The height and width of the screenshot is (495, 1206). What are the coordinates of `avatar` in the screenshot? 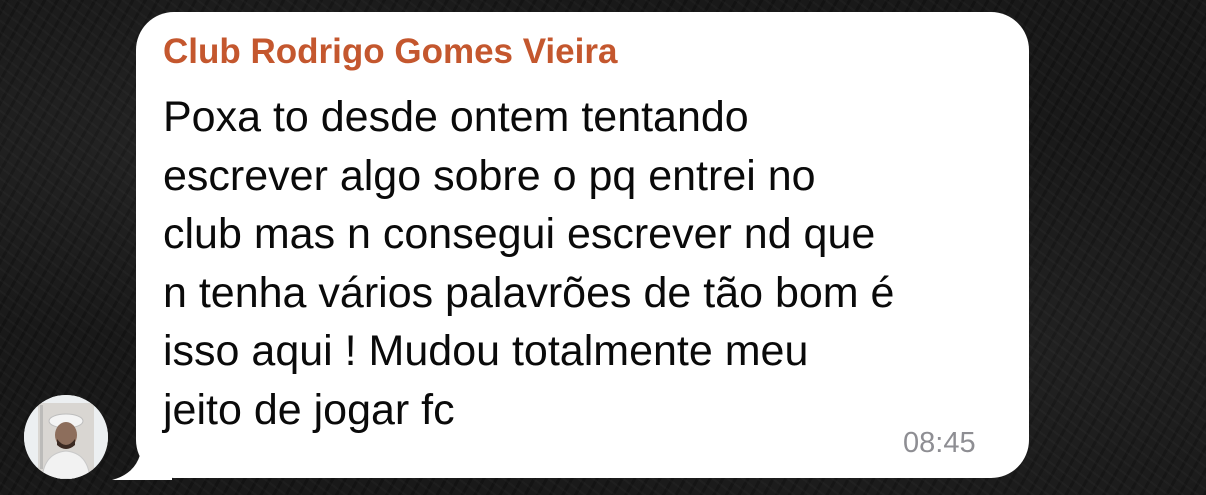 It's located at (66, 437).